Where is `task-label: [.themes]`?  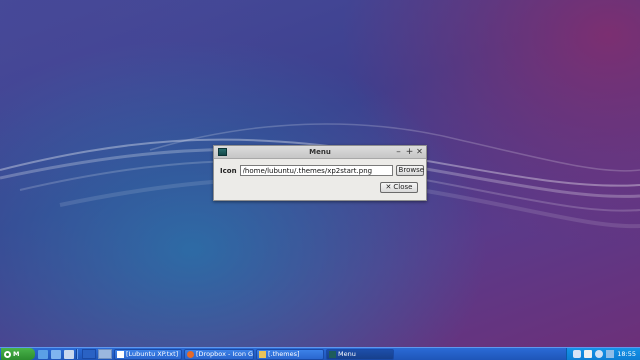
task-label: [.themes] is located at coordinates (284, 354).